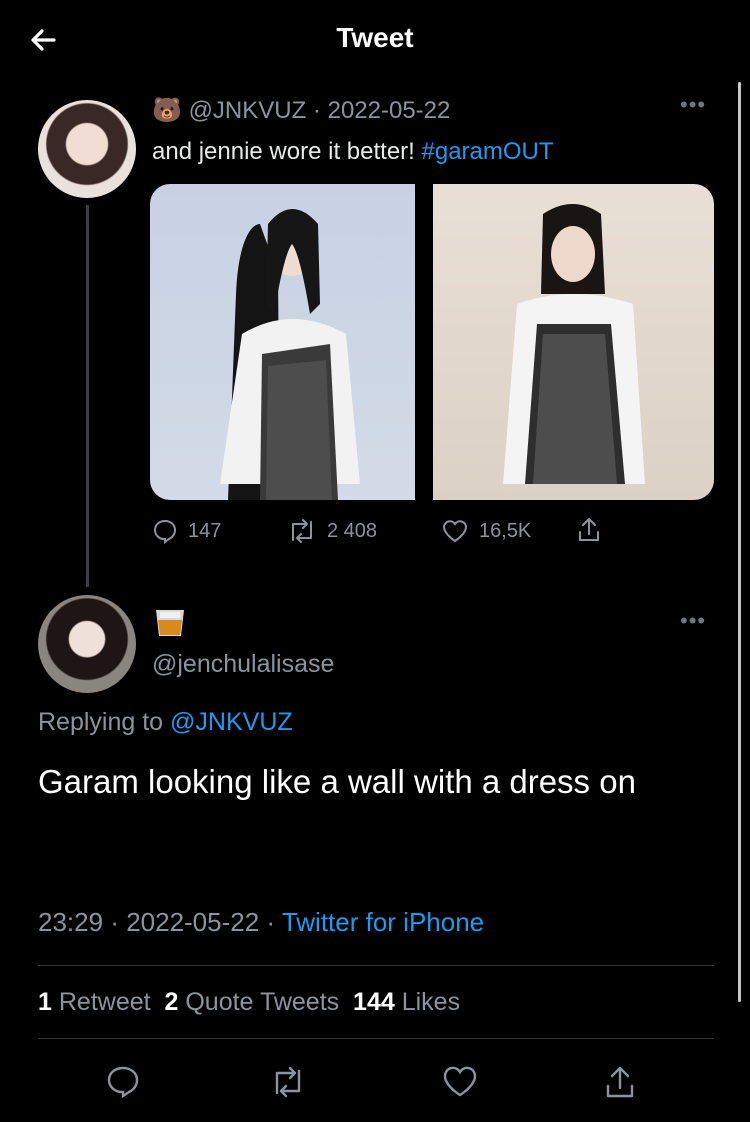 This screenshot has width=750, height=1122. I want to click on replying-to: Replying to @JNKVUZ, so click(165, 722).